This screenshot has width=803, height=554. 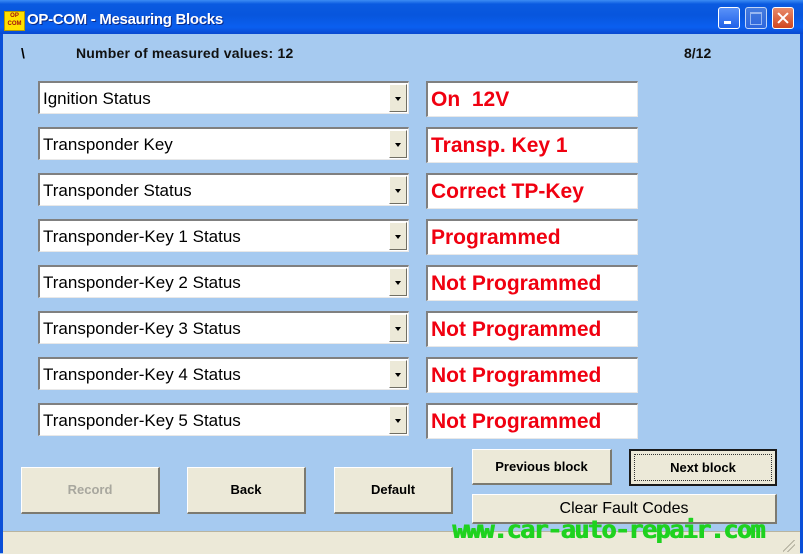 I want to click on window-title: OP-COM - Mesauring Blocks, so click(x=125, y=19).